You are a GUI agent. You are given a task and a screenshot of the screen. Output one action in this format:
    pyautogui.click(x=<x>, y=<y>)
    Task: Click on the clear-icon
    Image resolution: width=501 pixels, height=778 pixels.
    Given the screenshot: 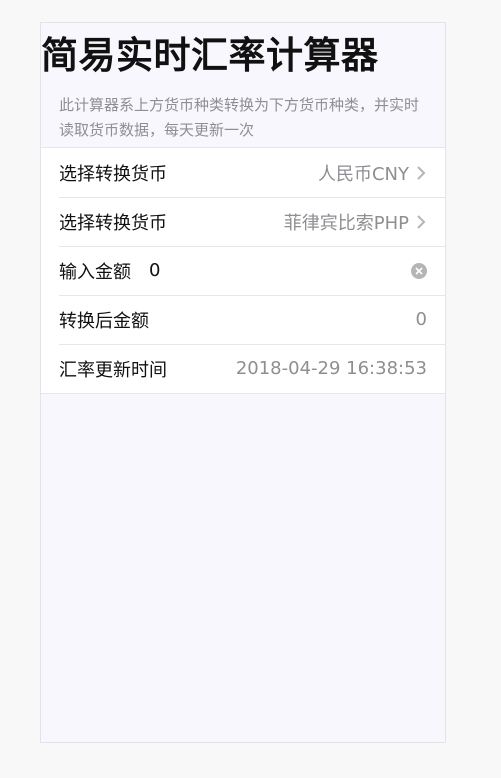 What is the action you would take?
    pyautogui.click(x=419, y=270)
    